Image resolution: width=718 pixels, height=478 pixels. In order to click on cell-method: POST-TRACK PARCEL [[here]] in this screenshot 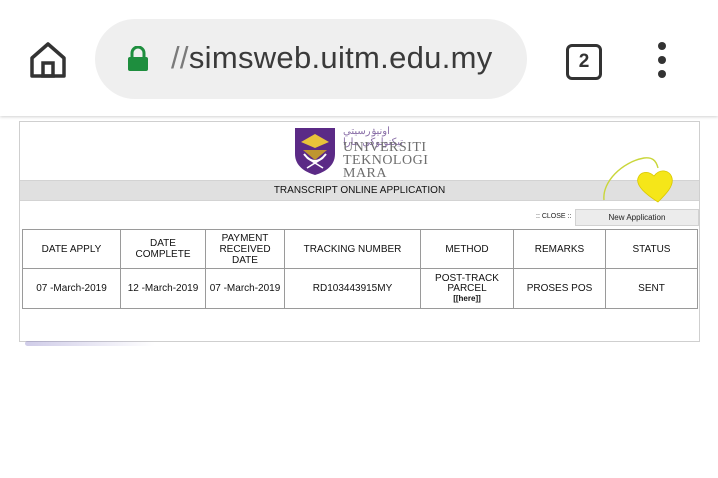, I will do `click(467, 288)`.